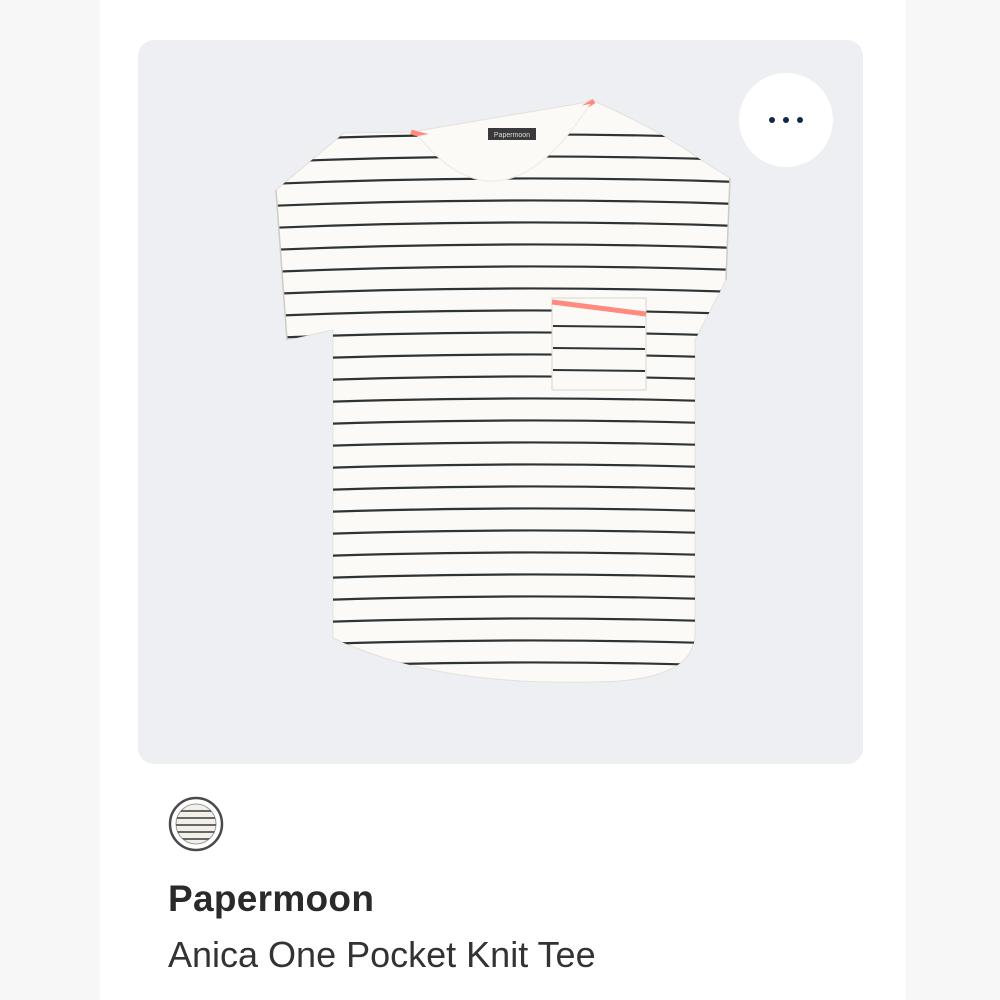 This screenshot has height=1000, width=1000. I want to click on brand-name: Papermoon, so click(271, 898).